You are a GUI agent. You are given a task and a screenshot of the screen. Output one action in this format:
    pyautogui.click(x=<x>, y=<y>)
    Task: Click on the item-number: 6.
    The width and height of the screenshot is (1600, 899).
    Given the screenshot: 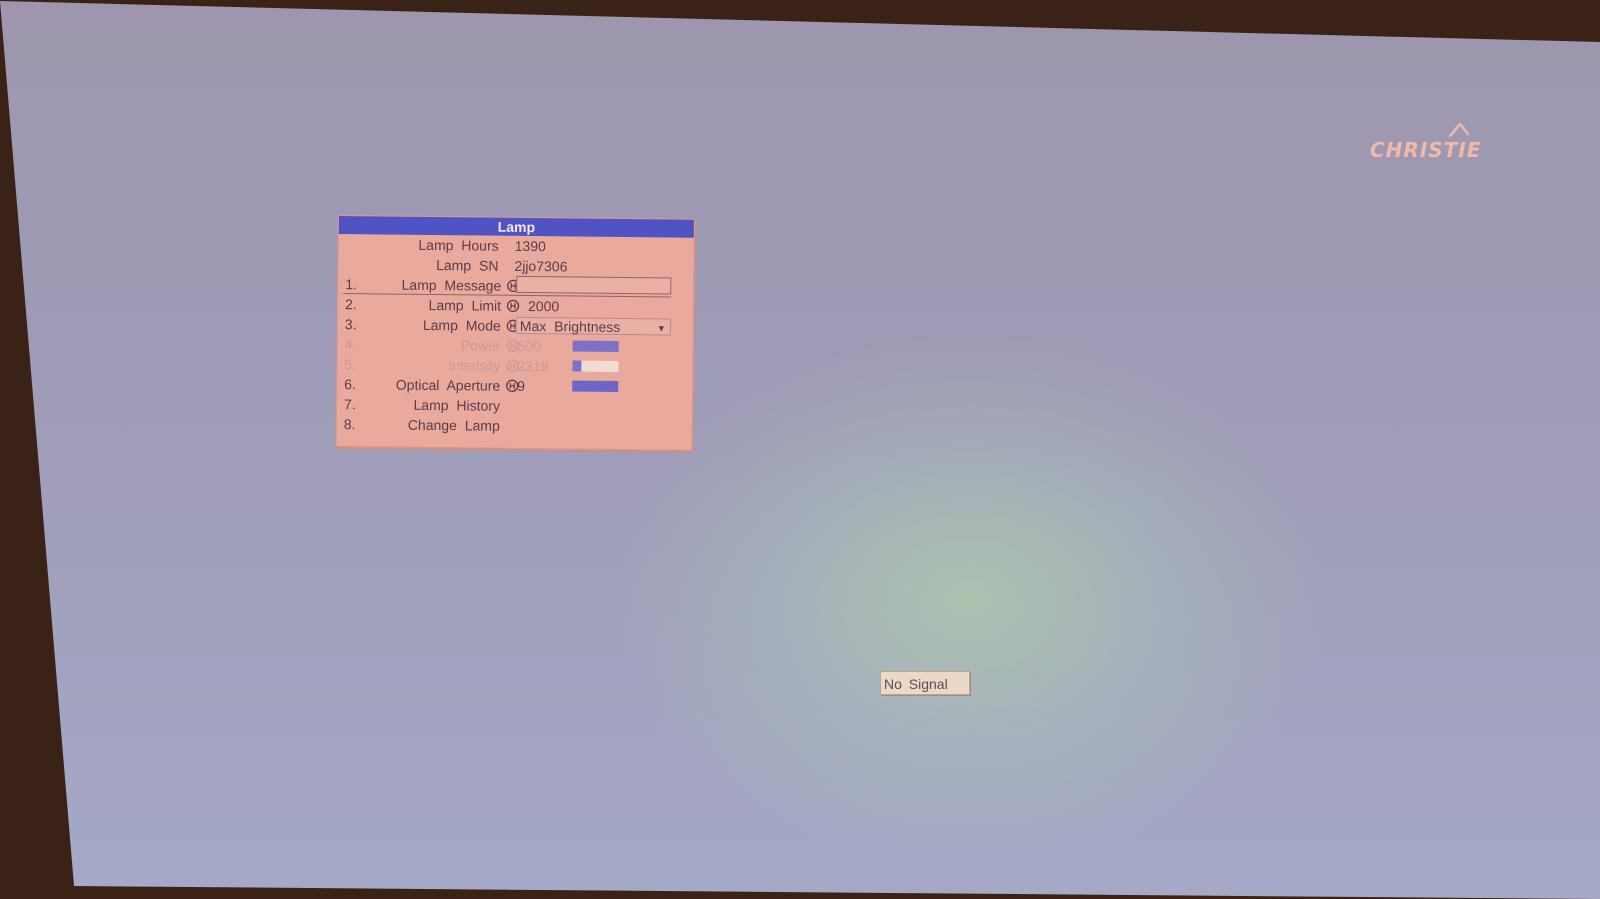 What is the action you would take?
    pyautogui.click(x=350, y=384)
    